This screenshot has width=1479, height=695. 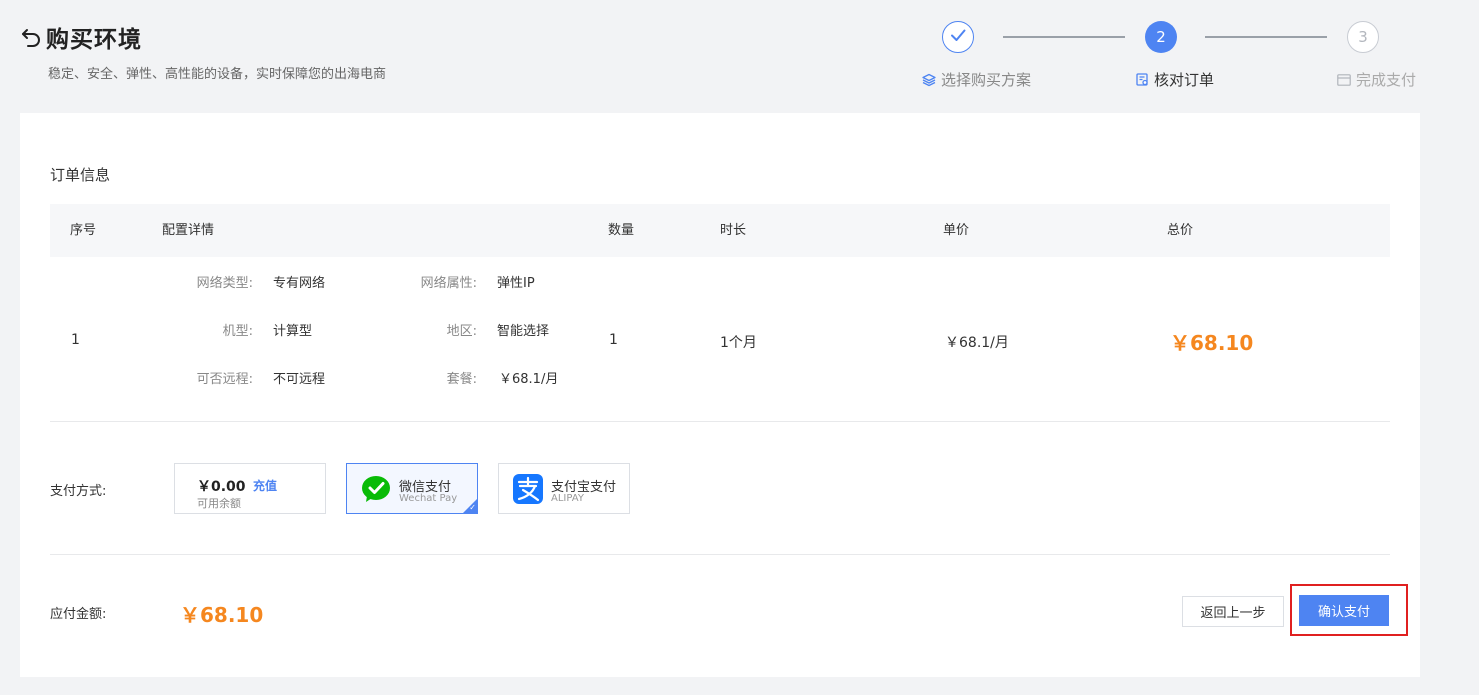 What do you see at coordinates (733, 230) in the screenshot?
I see `col-duration: 时长` at bounding box center [733, 230].